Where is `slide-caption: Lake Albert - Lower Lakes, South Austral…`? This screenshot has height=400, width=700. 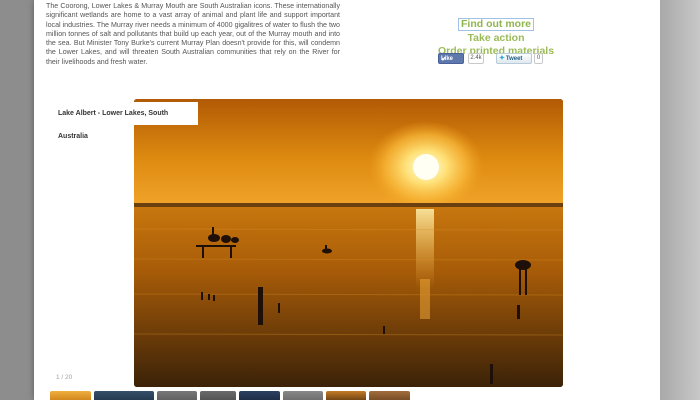 slide-caption: Lake Albert - Lower Lakes, South Austral… is located at coordinates (123, 121).